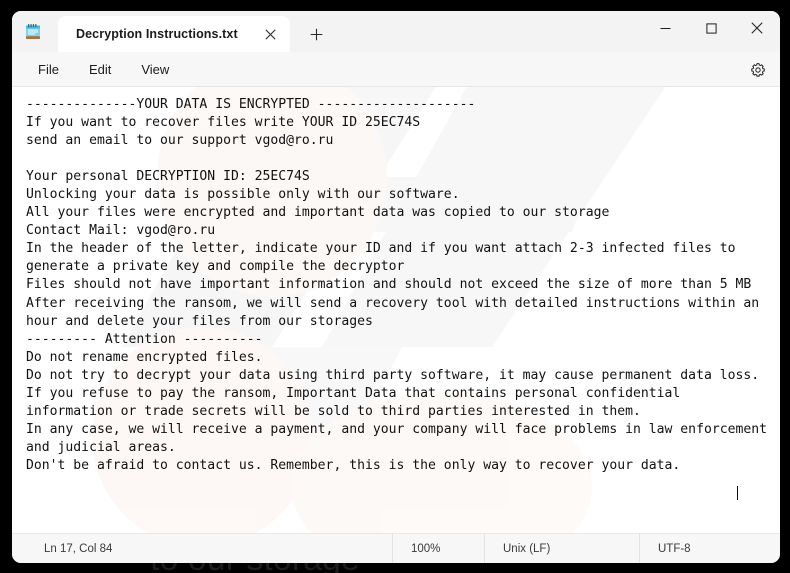 This screenshot has height=573, width=790. I want to click on tab-decryption-instructions: Decryption Instructions.txt, so click(174, 34).